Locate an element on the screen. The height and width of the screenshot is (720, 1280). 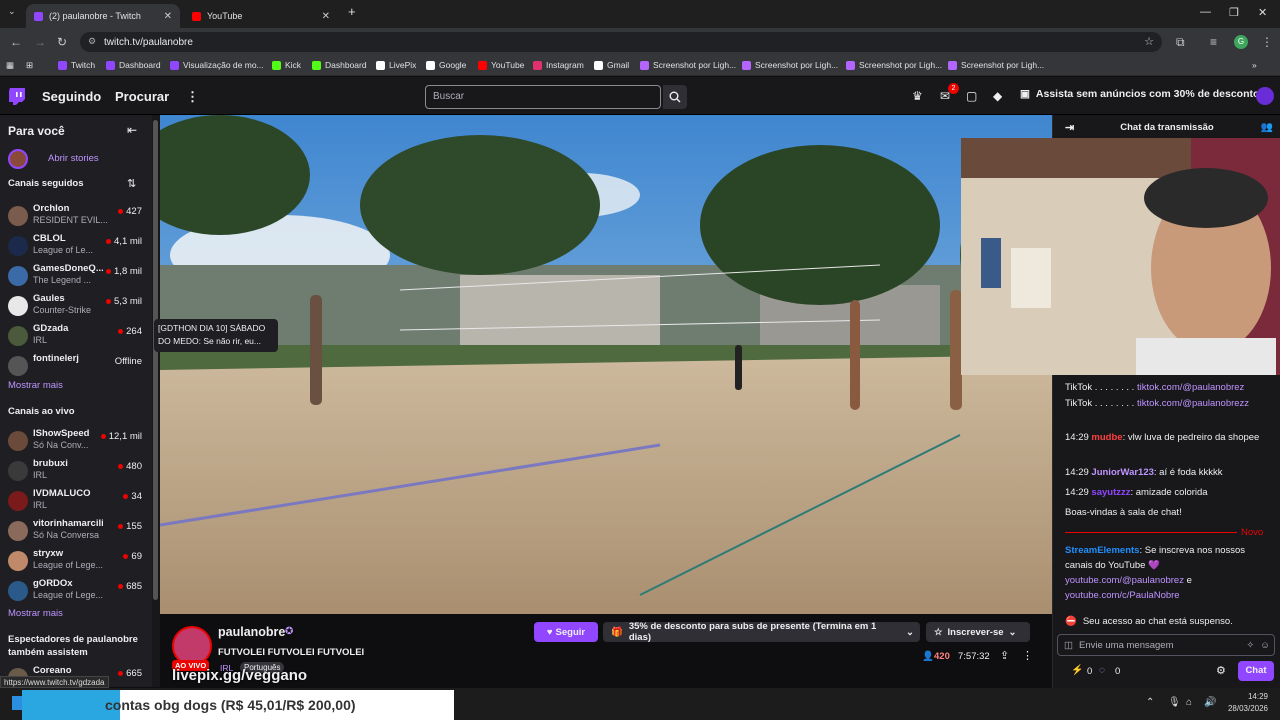
more-icon: ⋮ is located at coordinates (1027, 655).